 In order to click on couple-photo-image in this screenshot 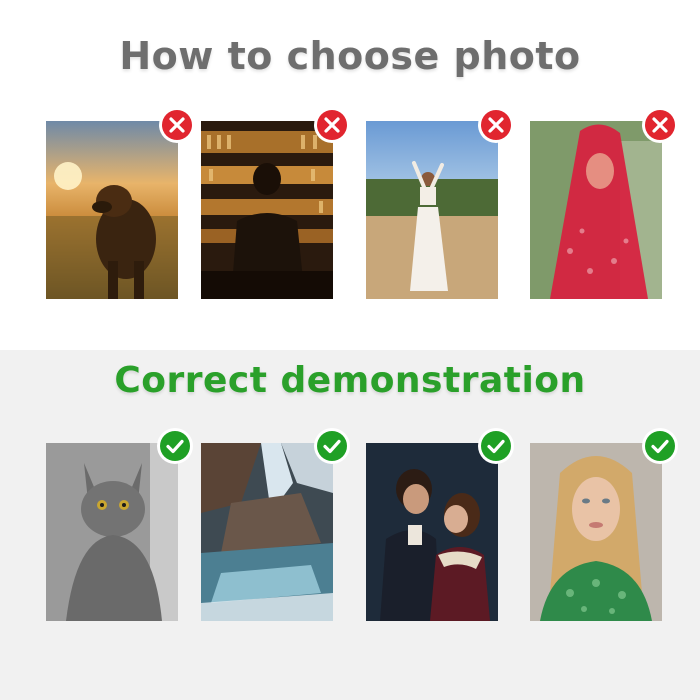, I will do `click(432, 532)`.